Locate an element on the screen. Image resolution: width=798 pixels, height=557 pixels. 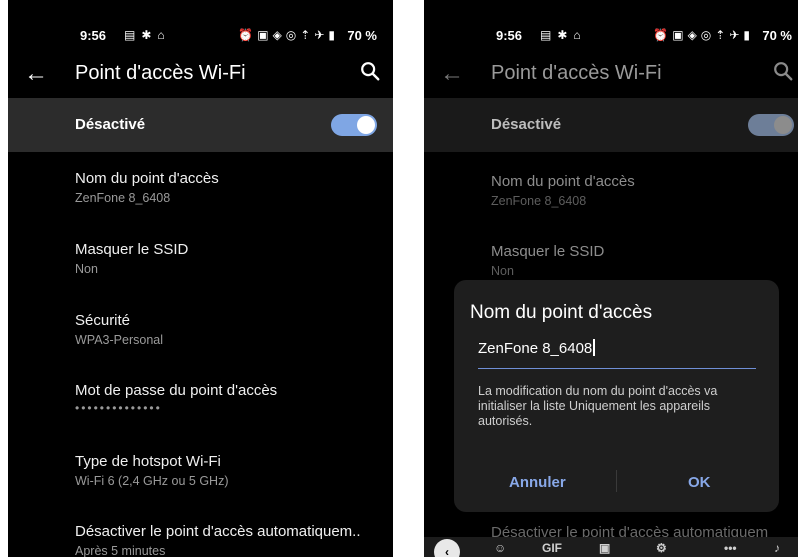
dialog-title: Nom du point d'accès is located at coordinates (561, 312).